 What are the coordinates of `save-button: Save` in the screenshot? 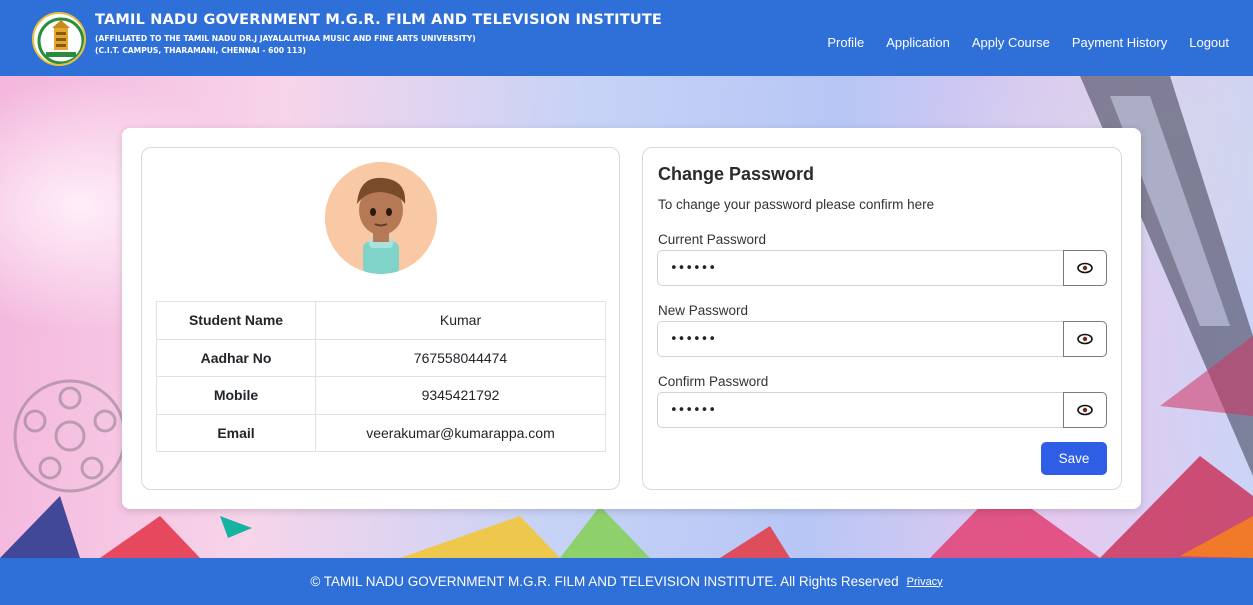 It's located at (1074, 458).